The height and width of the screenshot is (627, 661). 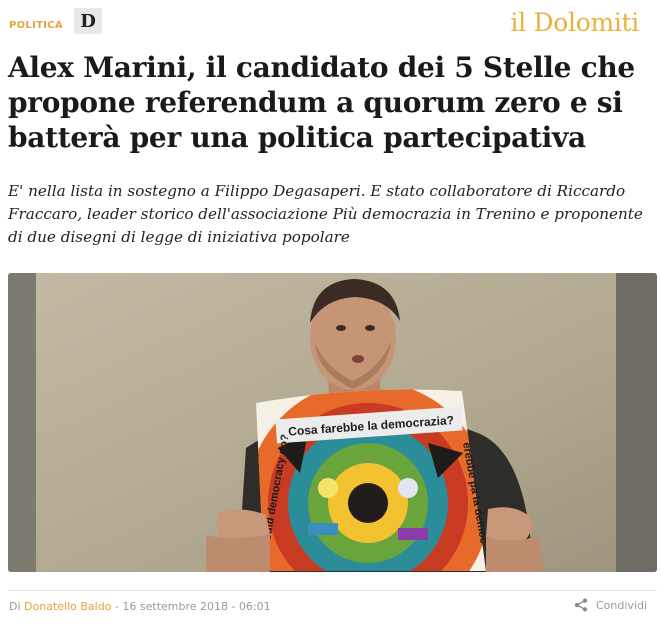 What do you see at coordinates (17, 606) in the screenshot?
I see `byline-prefix: Di` at bounding box center [17, 606].